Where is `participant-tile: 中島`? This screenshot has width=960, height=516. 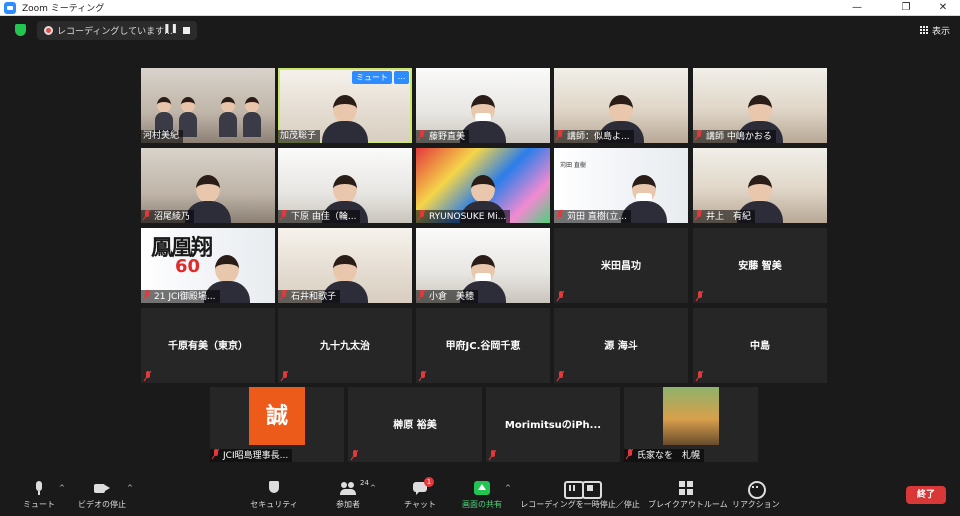
participant-tile: 中島 is located at coordinates (760, 345).